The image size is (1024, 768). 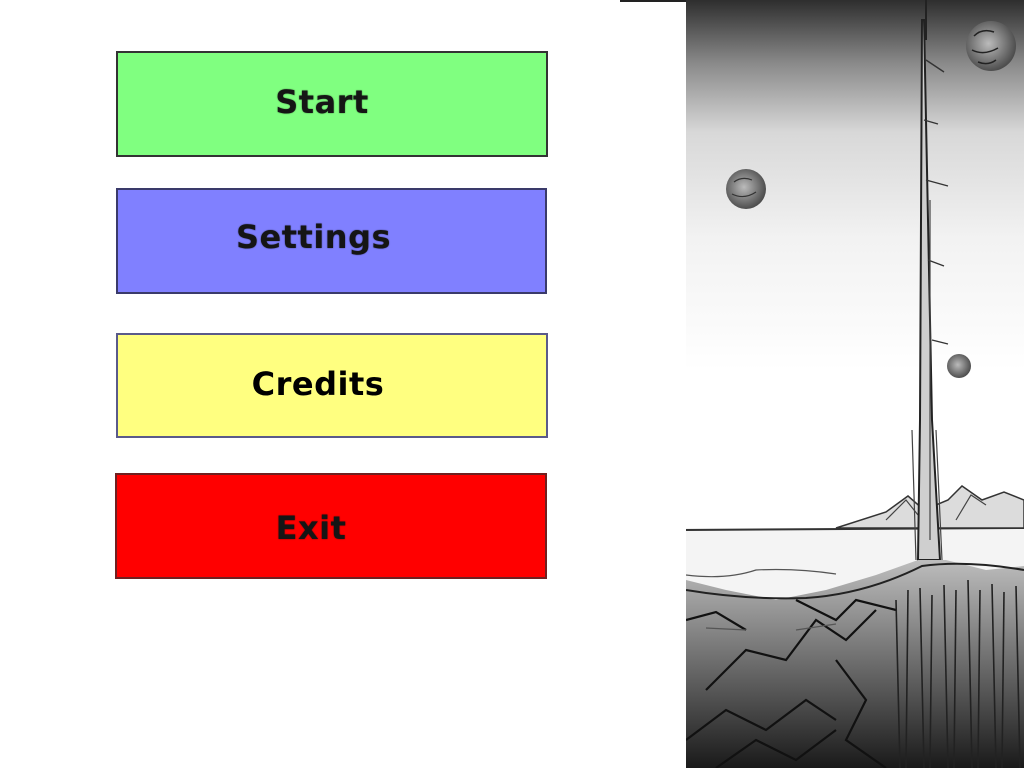 I want to click on moon-medium, so click(x=746, y=189).